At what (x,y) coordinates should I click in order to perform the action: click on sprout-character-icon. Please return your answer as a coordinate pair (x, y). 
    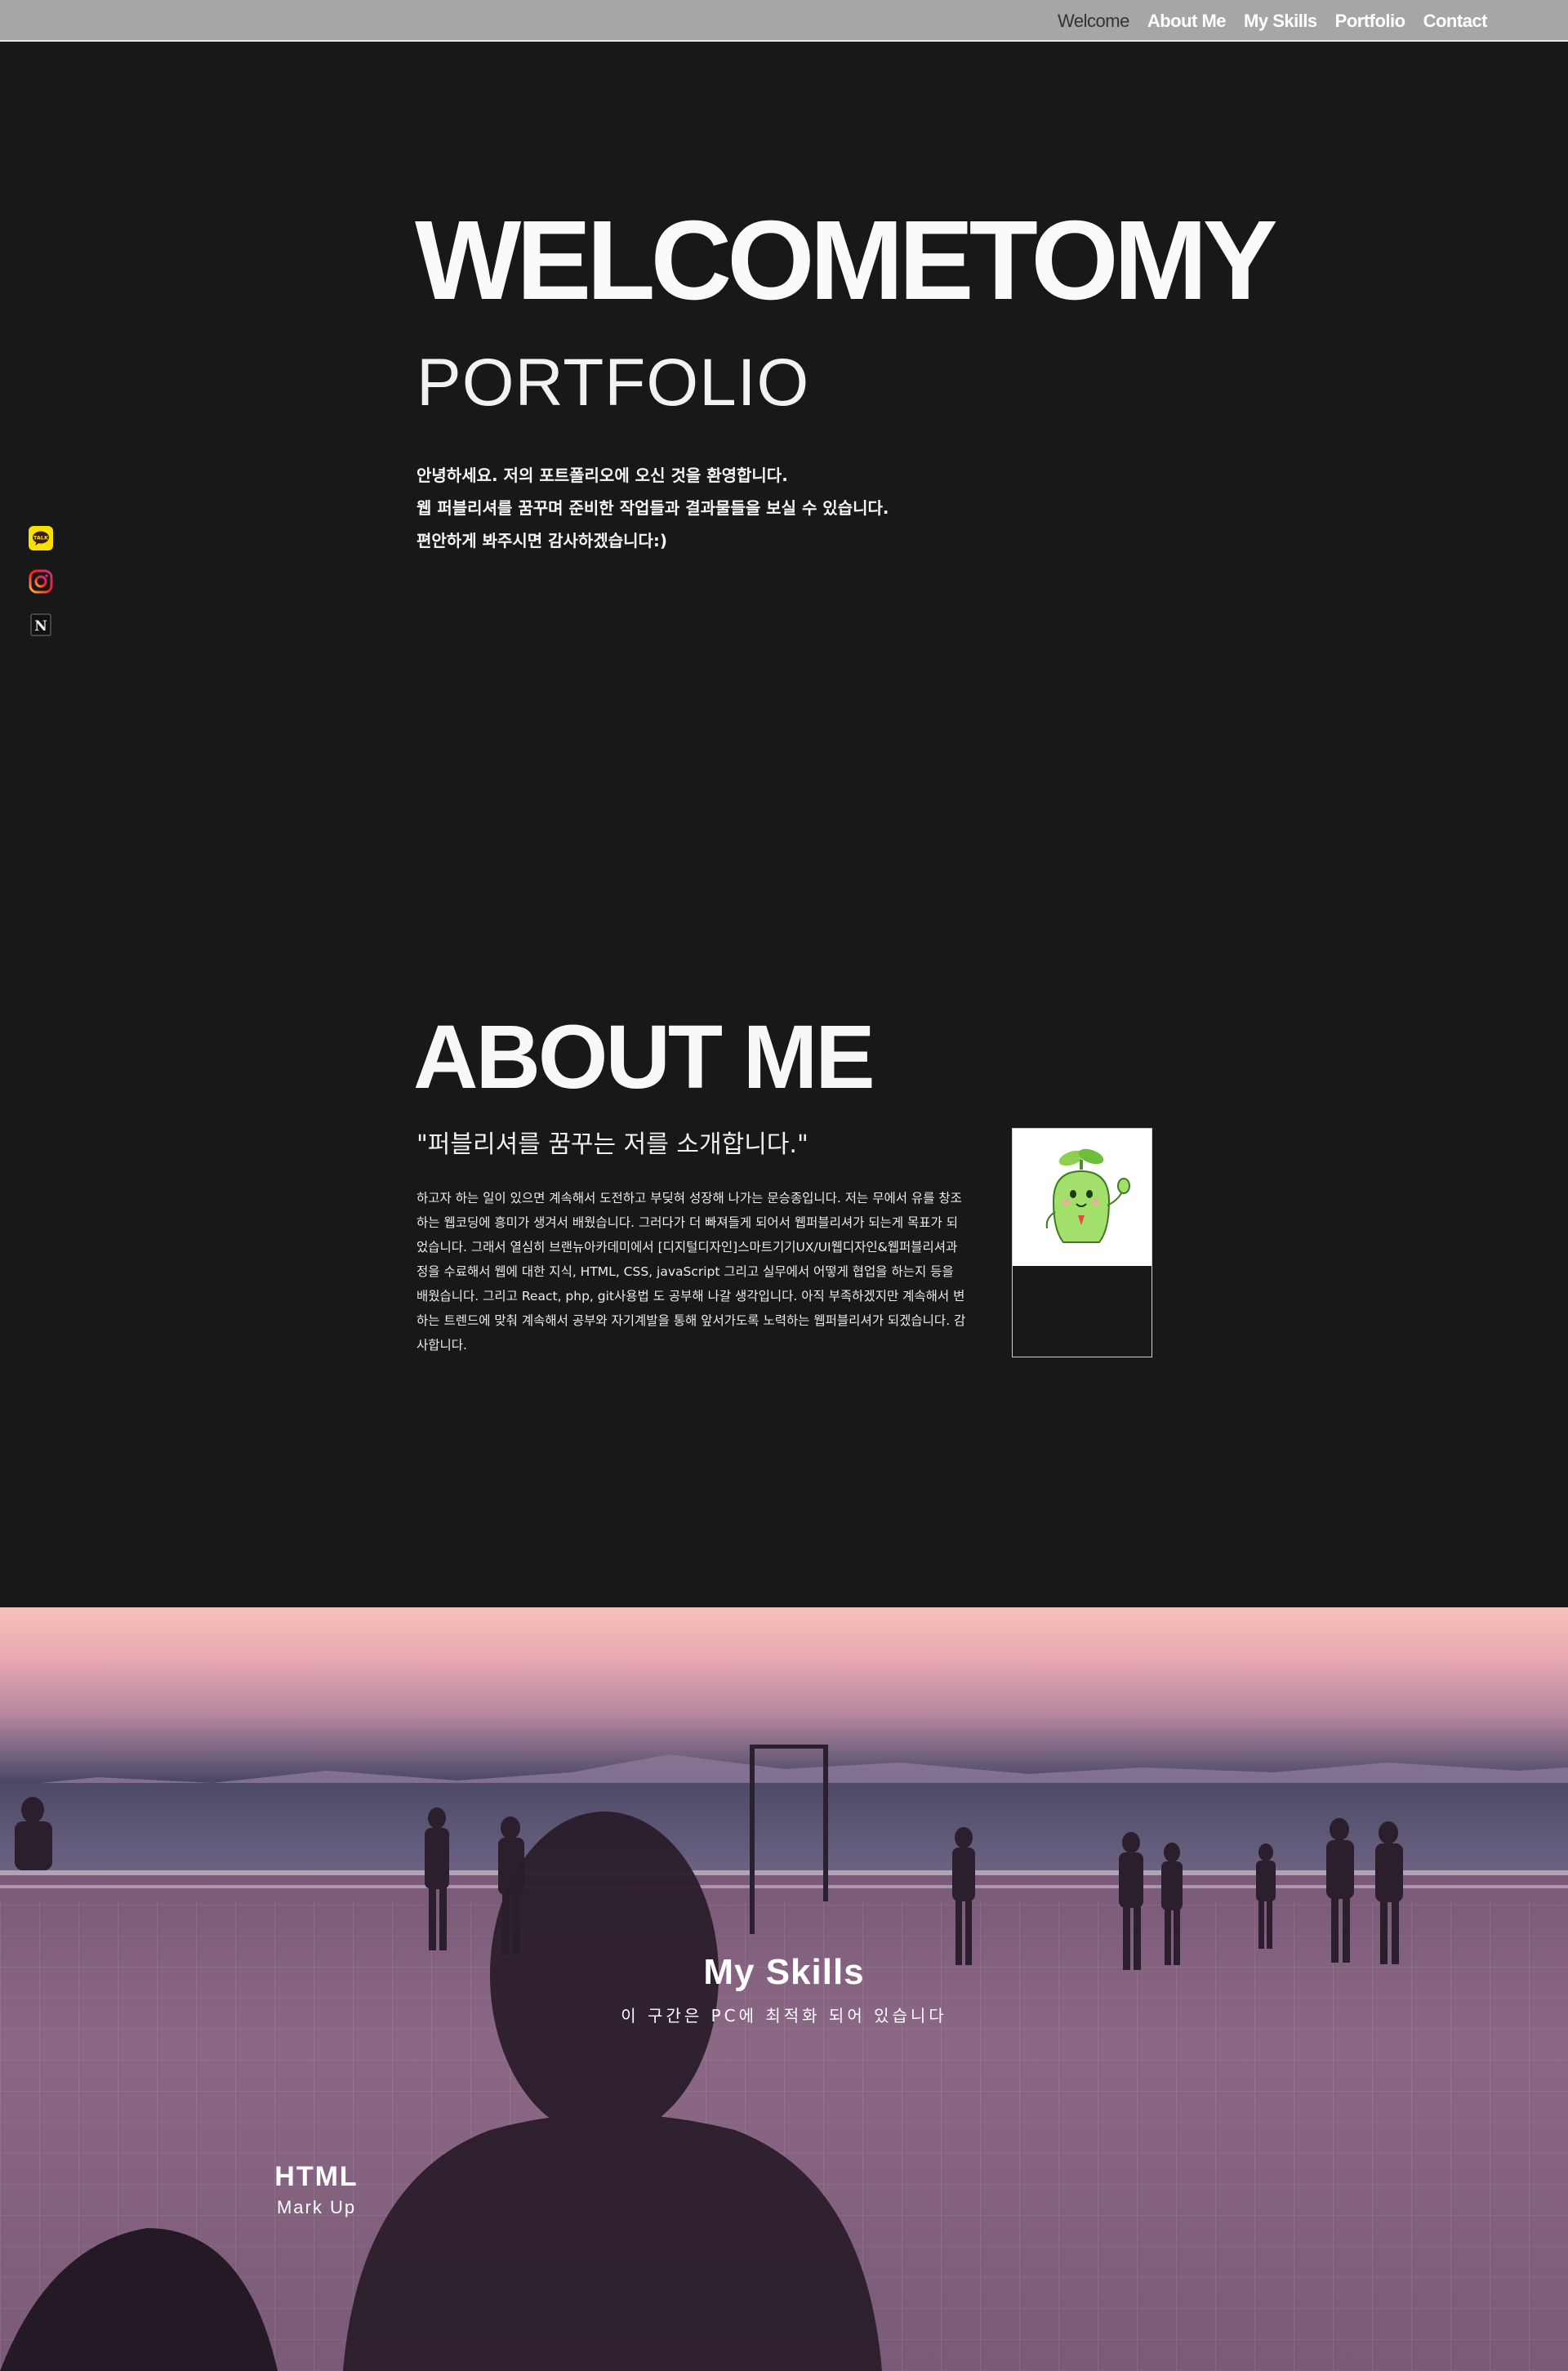
    Looking at the image, I should click on (1082, 1197).